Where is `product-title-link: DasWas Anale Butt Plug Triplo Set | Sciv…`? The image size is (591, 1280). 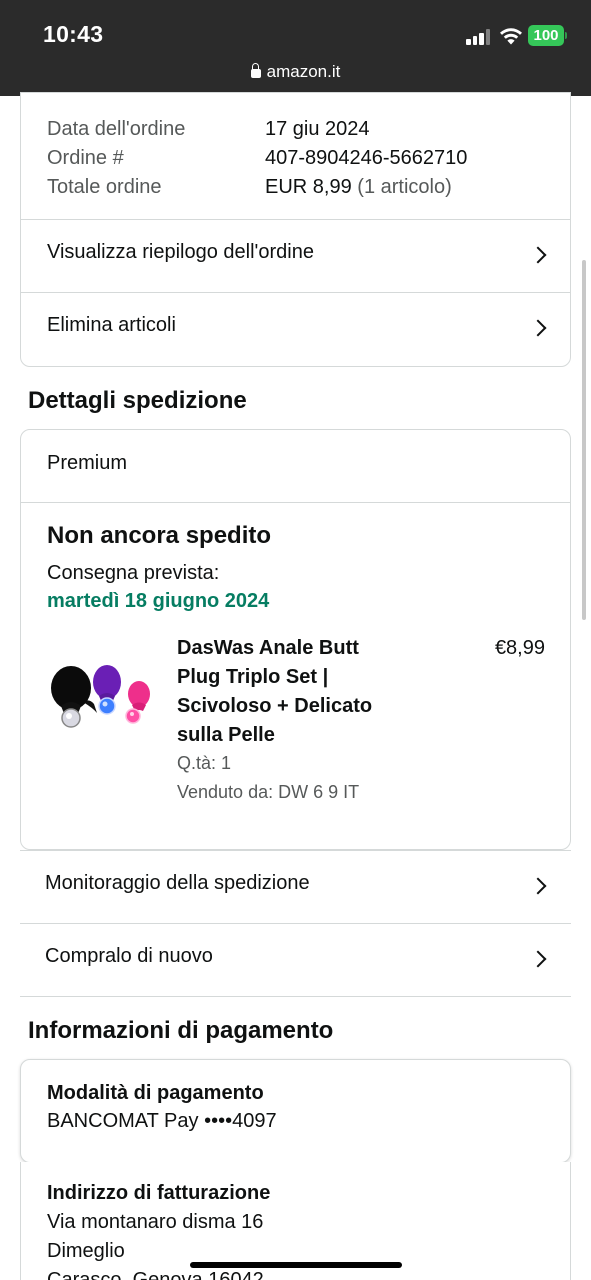 product-title-link: DasWas Anale Butt Plug Triplo Set | Sciv… is located at coordinates (287, 692).